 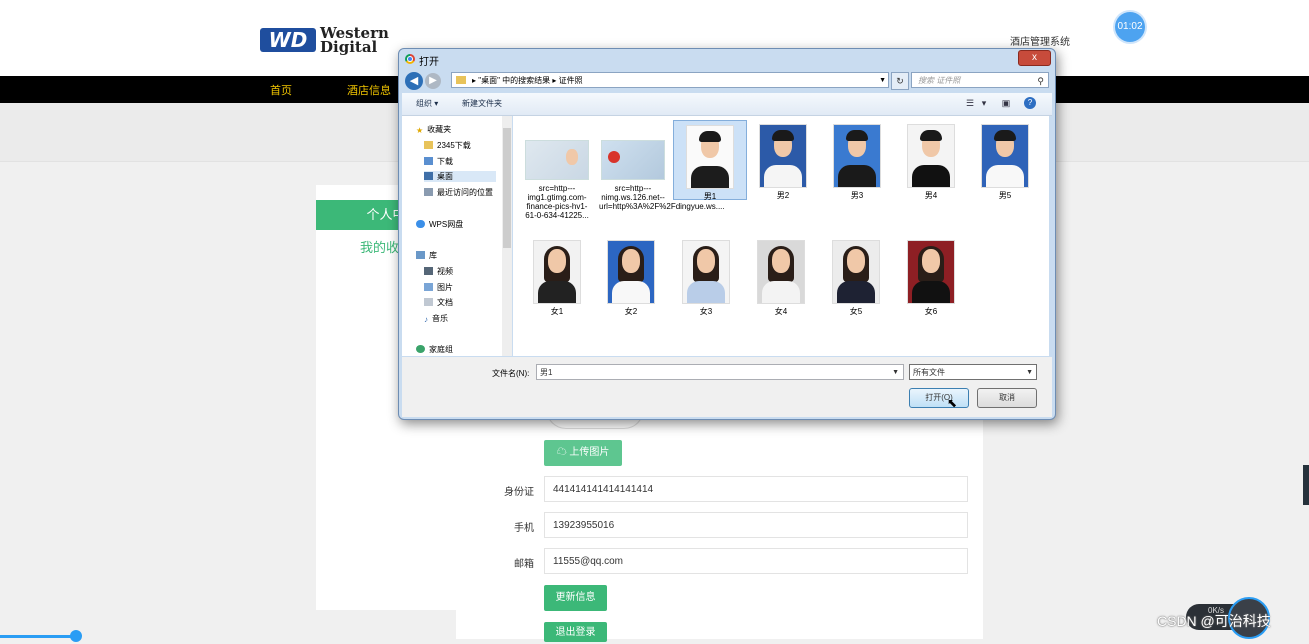 I want to click on filename-row: 文件名(N): 男1 ▼ 所有文件 ▼ 打开(O) 取消 ⬉, so click(x=727, y=387).